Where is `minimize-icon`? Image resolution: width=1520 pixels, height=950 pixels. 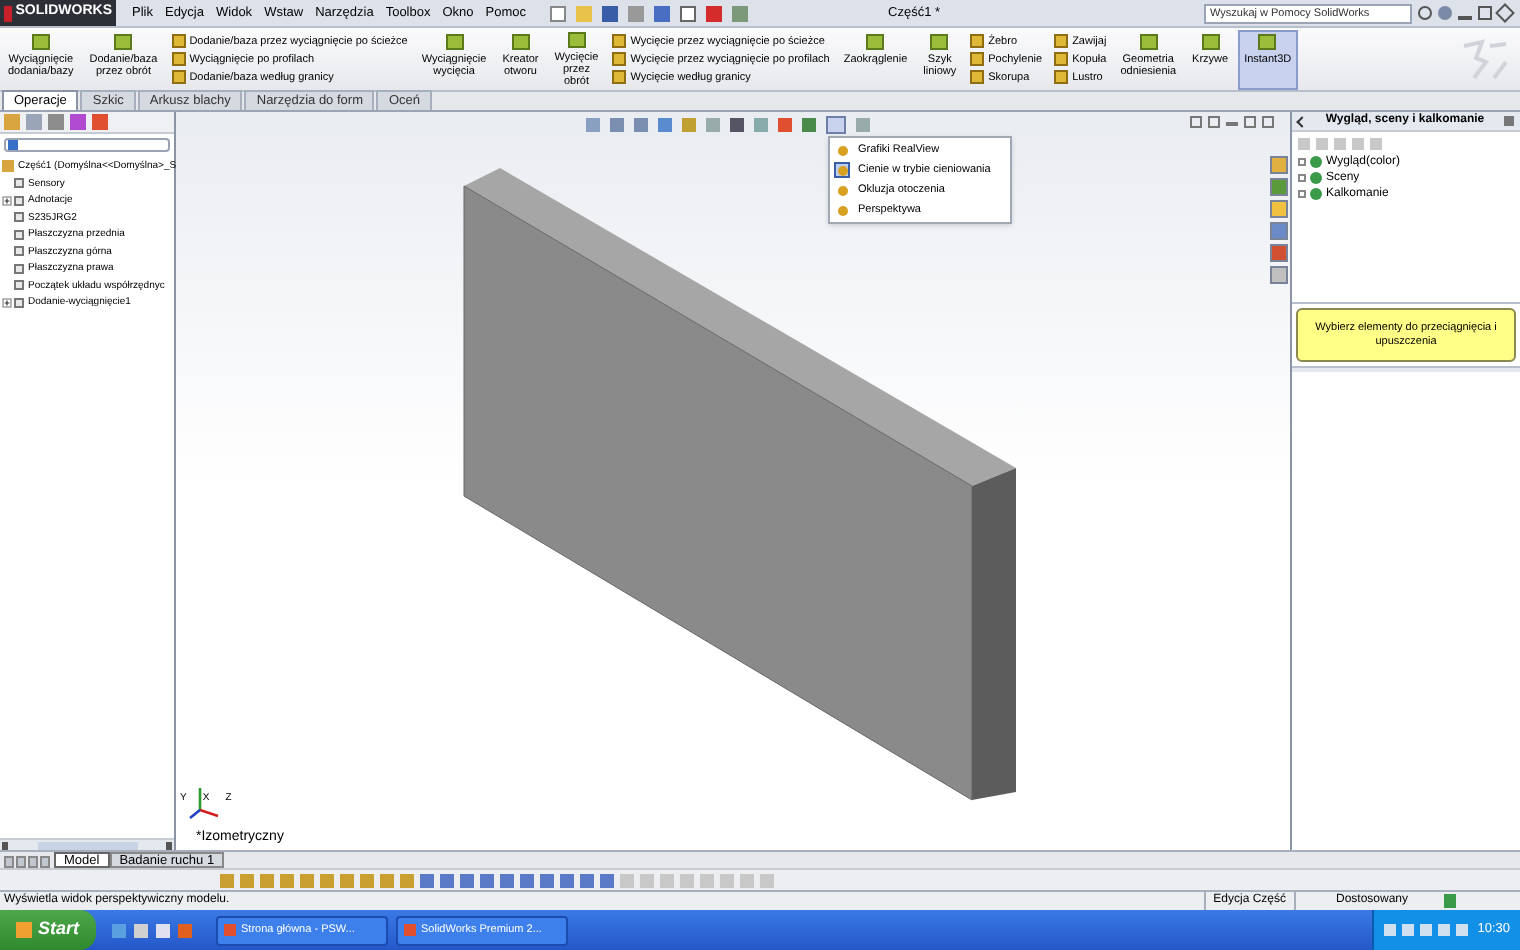 minimize-icon is located at coordinates (1465, 17).